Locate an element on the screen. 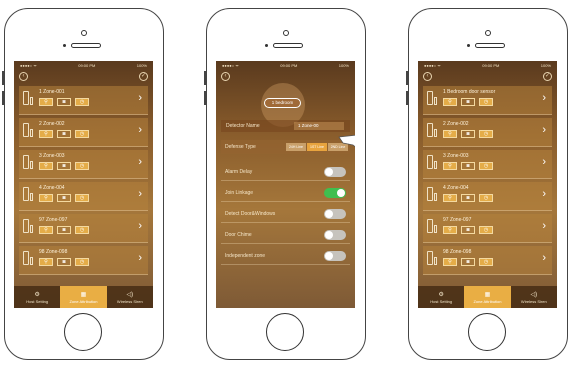 The height and width of the screenshot is (365, 572). tab-label: Zone Attribution is located at coordinates (83, 301).